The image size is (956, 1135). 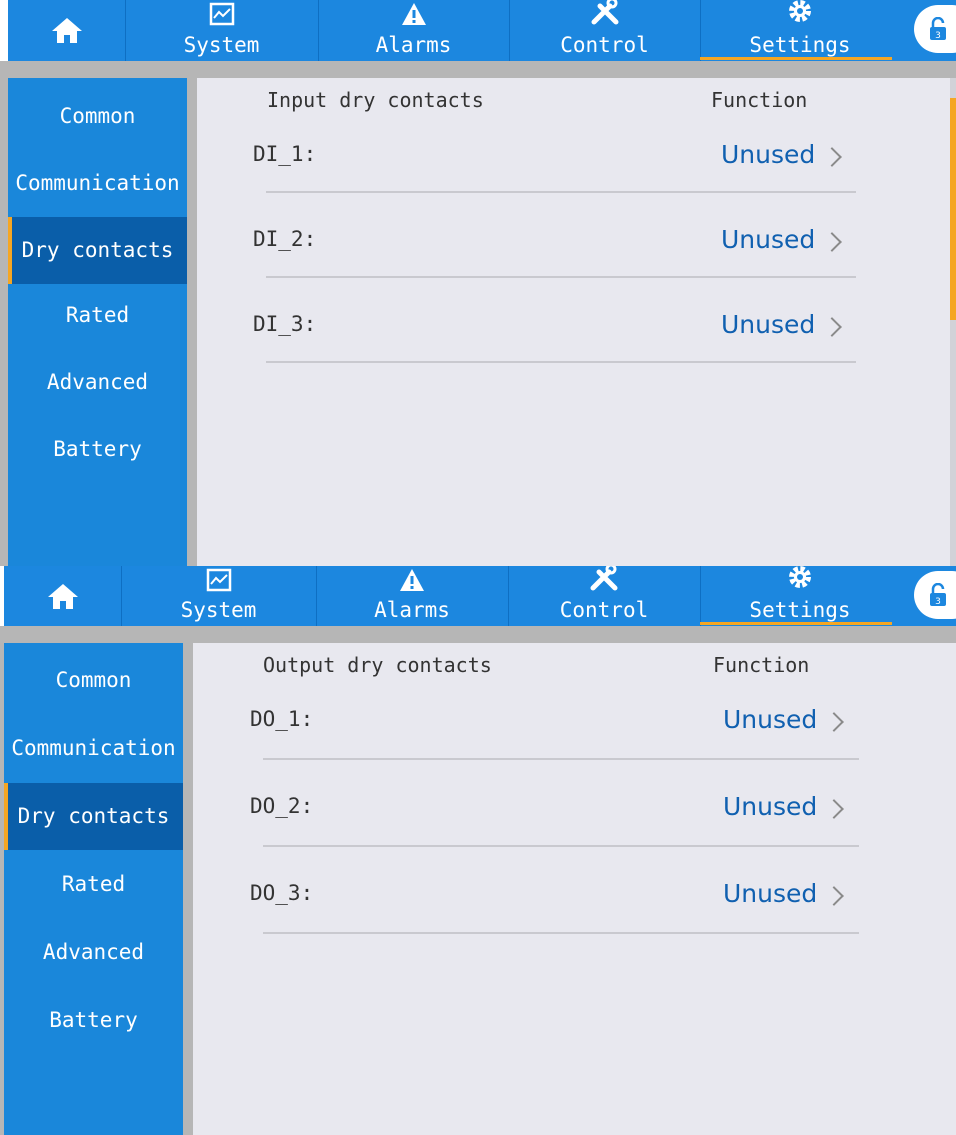 I want to click on function-select-di-3: Unused, so click(x=768, y=324).